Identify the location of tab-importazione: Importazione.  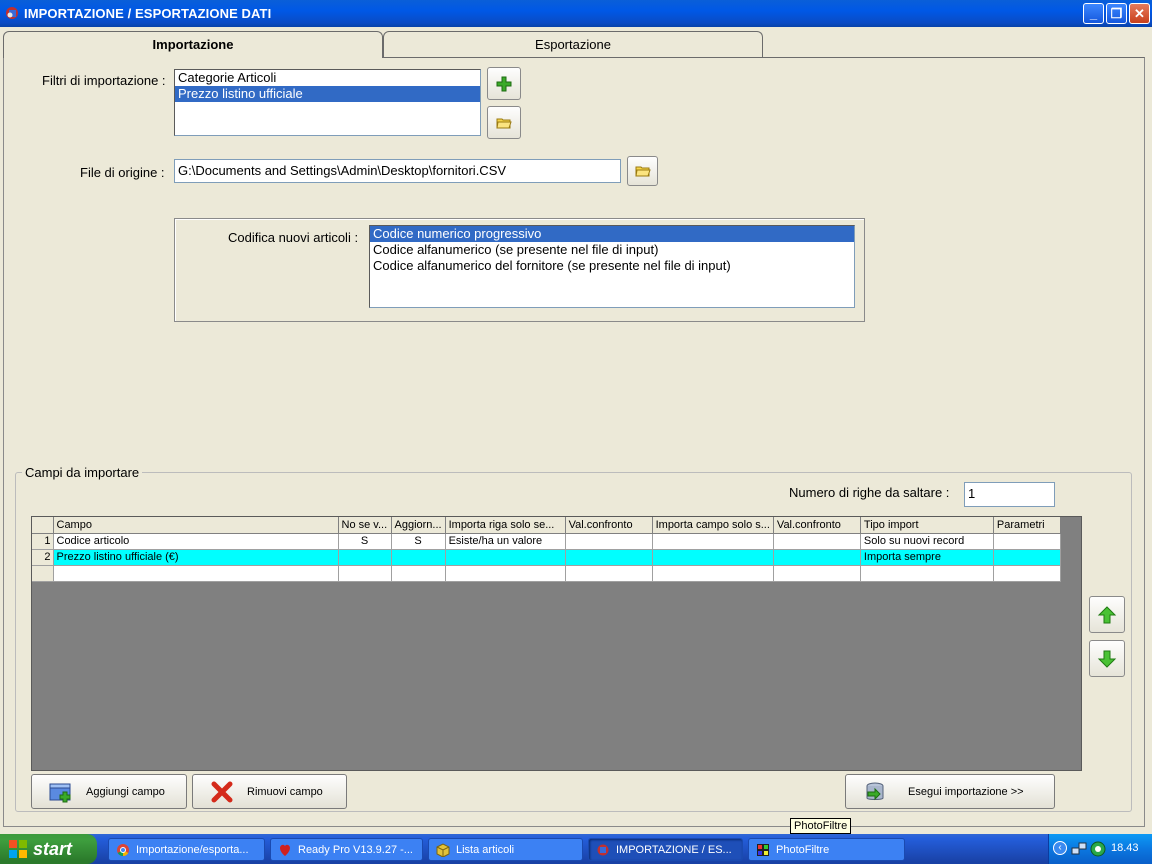
(193, 44).